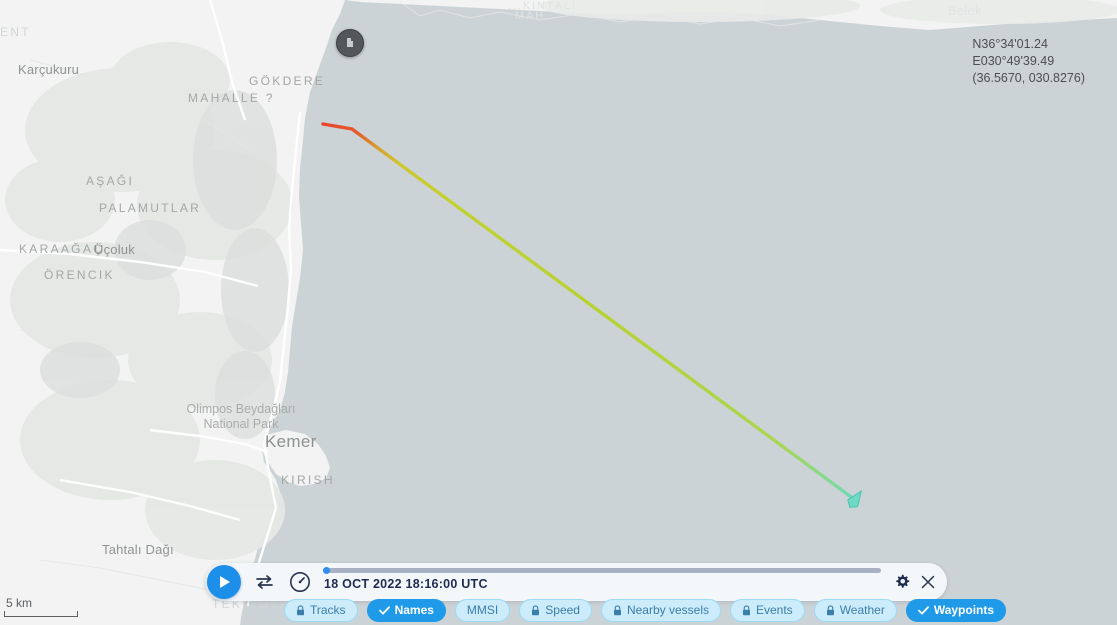  Describe the element at coordinates (328, 610) in the screenshot. I see `chip-label: Tracks` at that location.